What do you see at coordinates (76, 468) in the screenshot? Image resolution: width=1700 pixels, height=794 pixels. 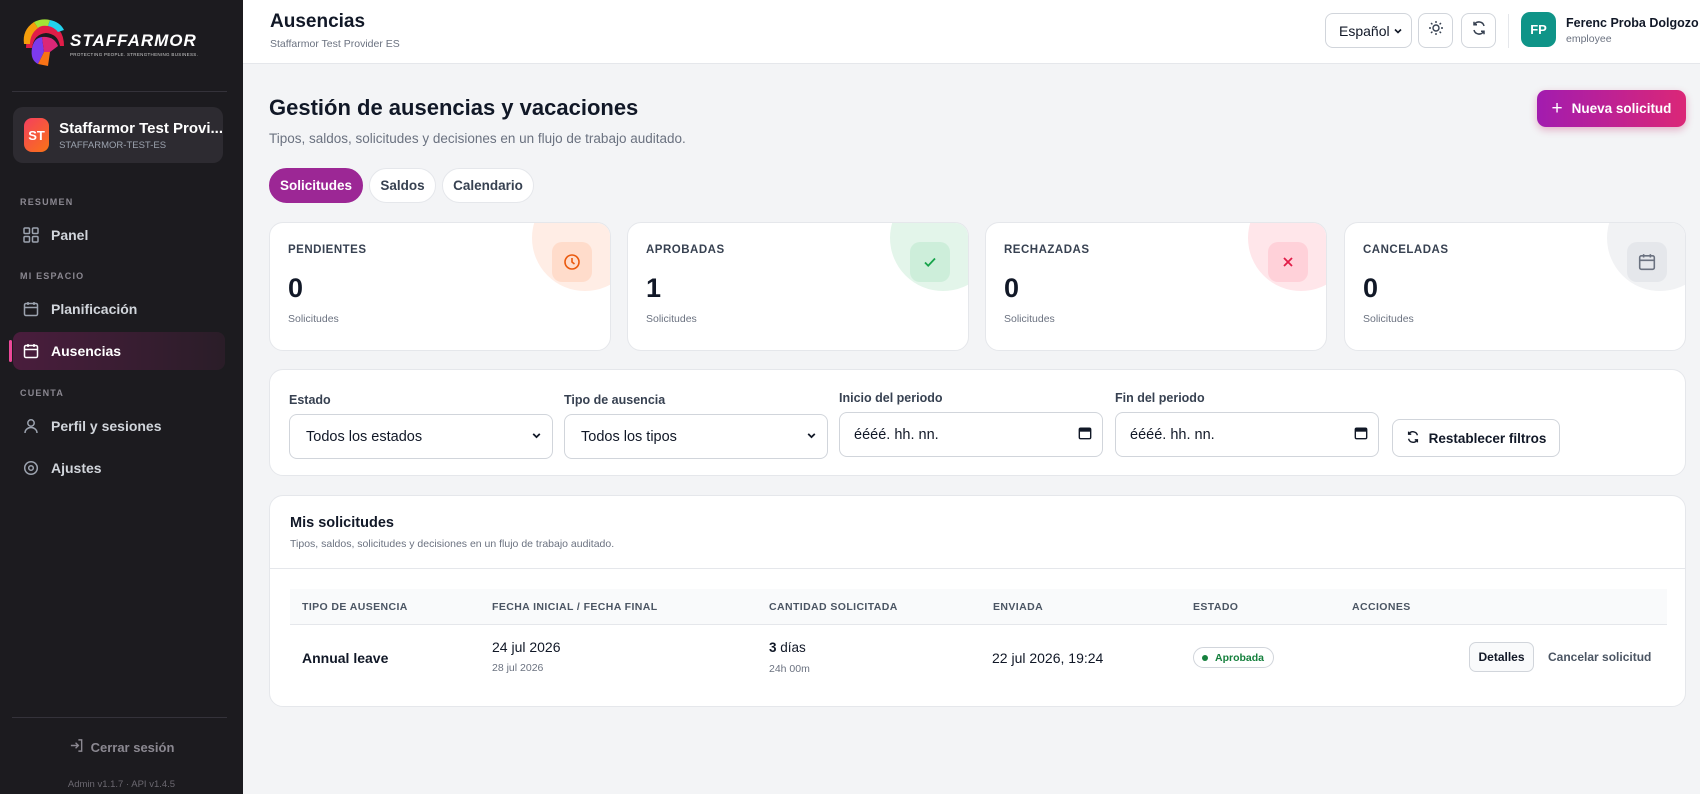 I see `sidebar-item-label: Ajustes` at bounding box center [76, 468].